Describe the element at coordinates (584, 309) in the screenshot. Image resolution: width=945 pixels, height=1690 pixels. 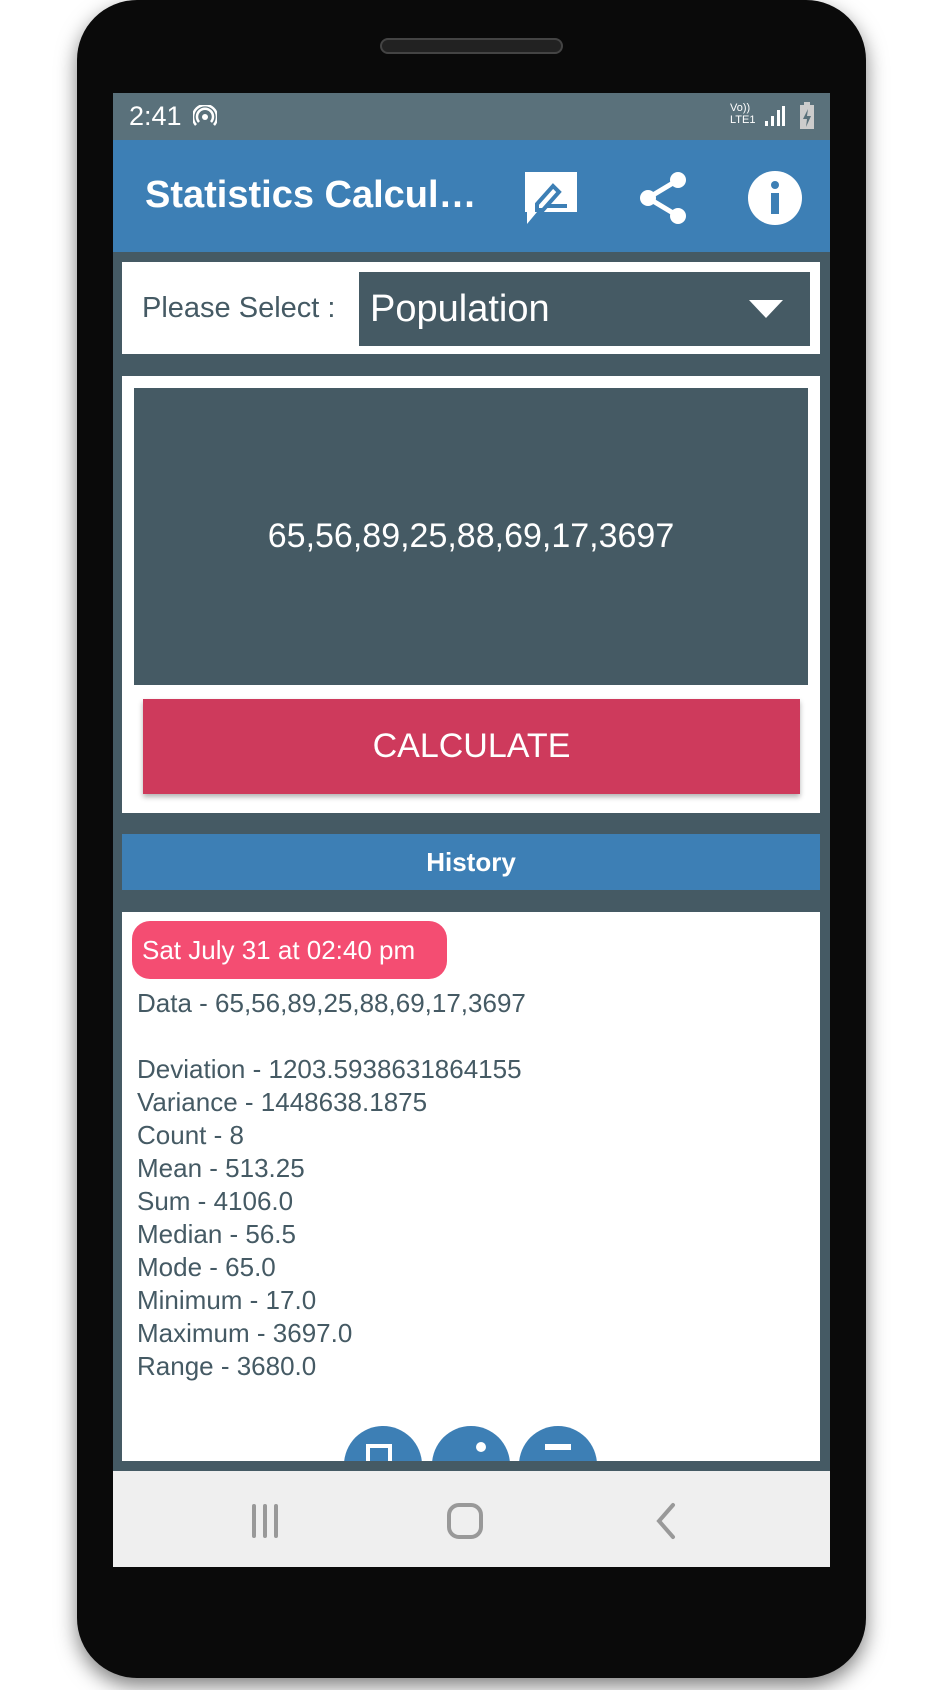
I see `type-dropdown: Population` at that location.